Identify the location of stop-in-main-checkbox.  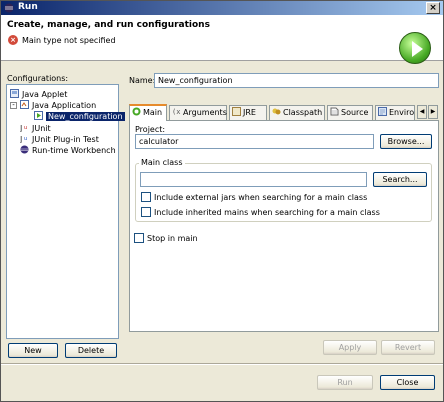
(139, 238).